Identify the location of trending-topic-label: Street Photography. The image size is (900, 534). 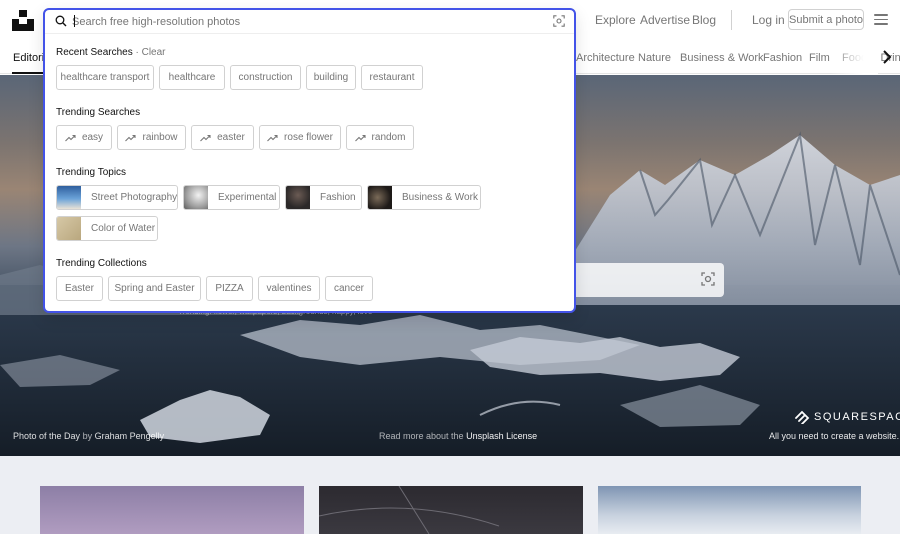
(134, 197).